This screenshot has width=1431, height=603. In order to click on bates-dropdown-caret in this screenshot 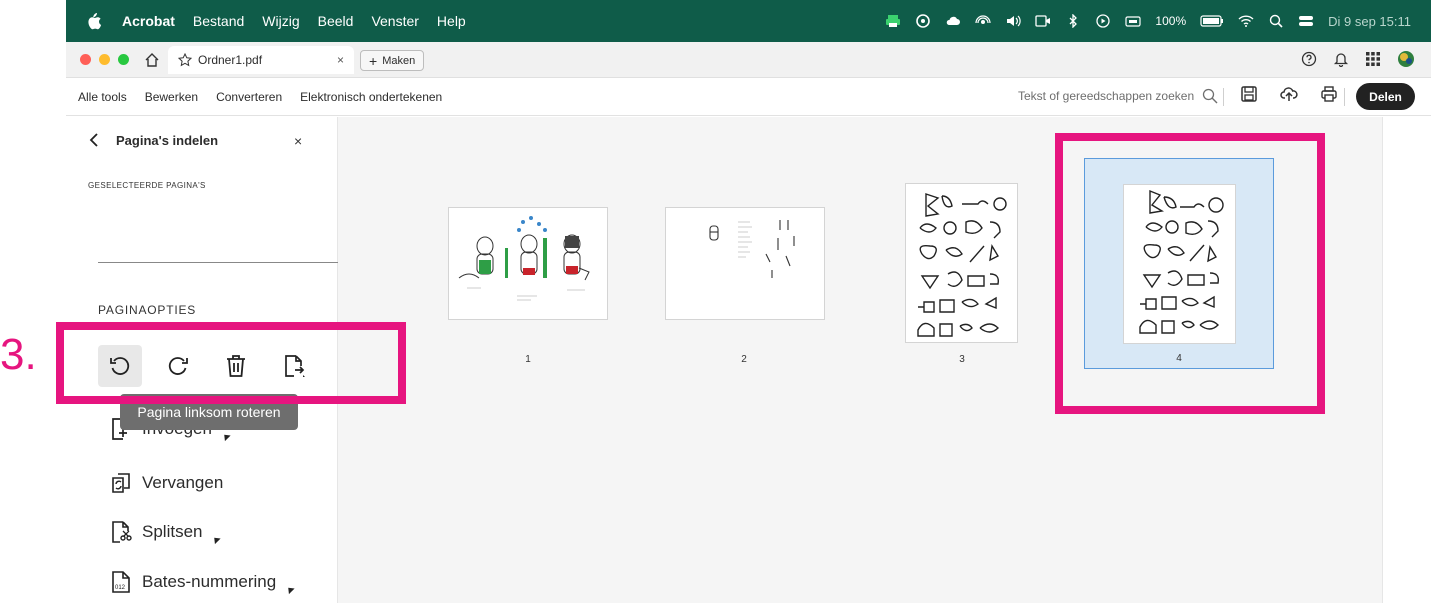, I will do `click(290, 589)`.